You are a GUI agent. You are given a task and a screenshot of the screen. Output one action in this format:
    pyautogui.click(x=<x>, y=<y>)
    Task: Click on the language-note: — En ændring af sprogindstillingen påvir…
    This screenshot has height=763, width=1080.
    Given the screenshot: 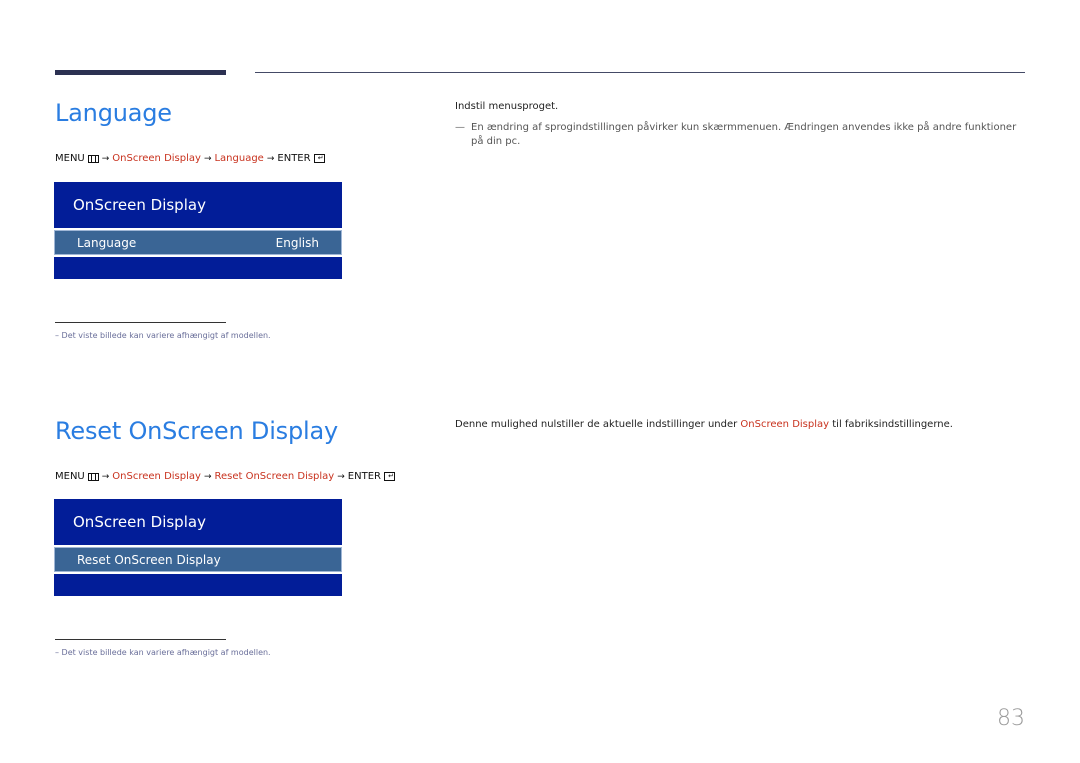 What is the action you would take?
    pyautogui.click(x=740, y=135)
    